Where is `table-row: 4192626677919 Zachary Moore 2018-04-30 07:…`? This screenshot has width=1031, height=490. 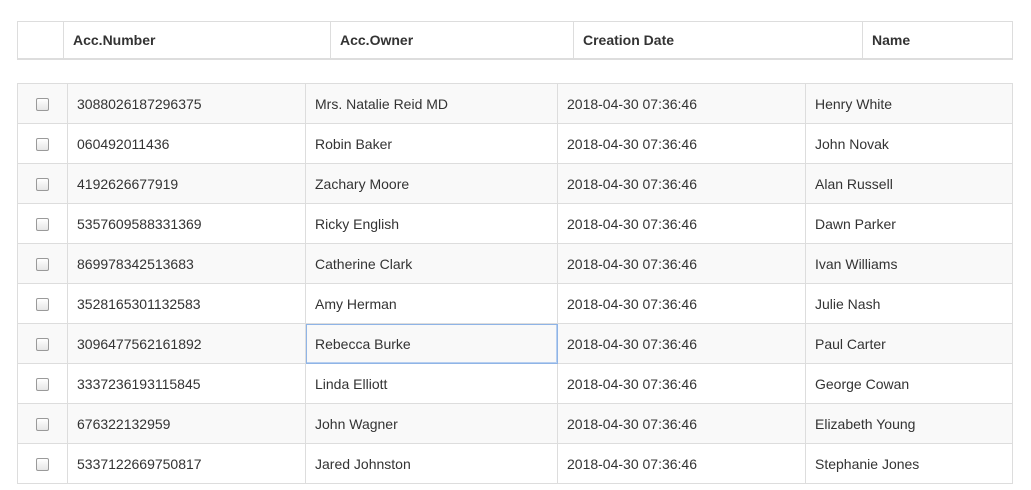 table-row: 4192626677919 Zachary Moore 2018-04-30 07:… is located at coordinates (515, 183).